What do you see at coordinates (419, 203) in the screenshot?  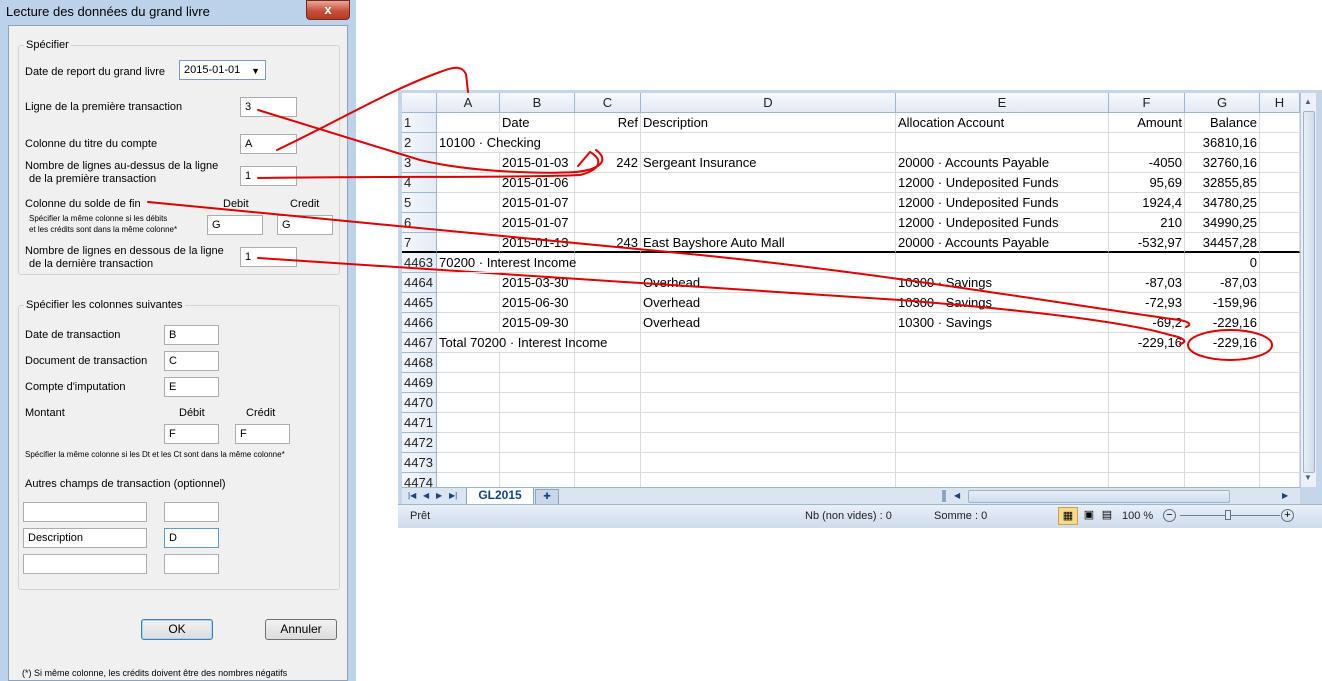 I see `row-header: 5` at bounding box center [419, 203].